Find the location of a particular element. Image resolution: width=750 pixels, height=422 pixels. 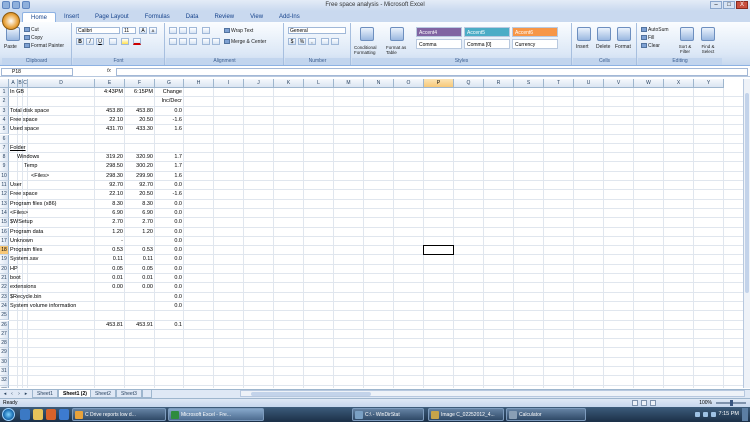

cell-f3: 453.80 is located at coordinates (139, 111).